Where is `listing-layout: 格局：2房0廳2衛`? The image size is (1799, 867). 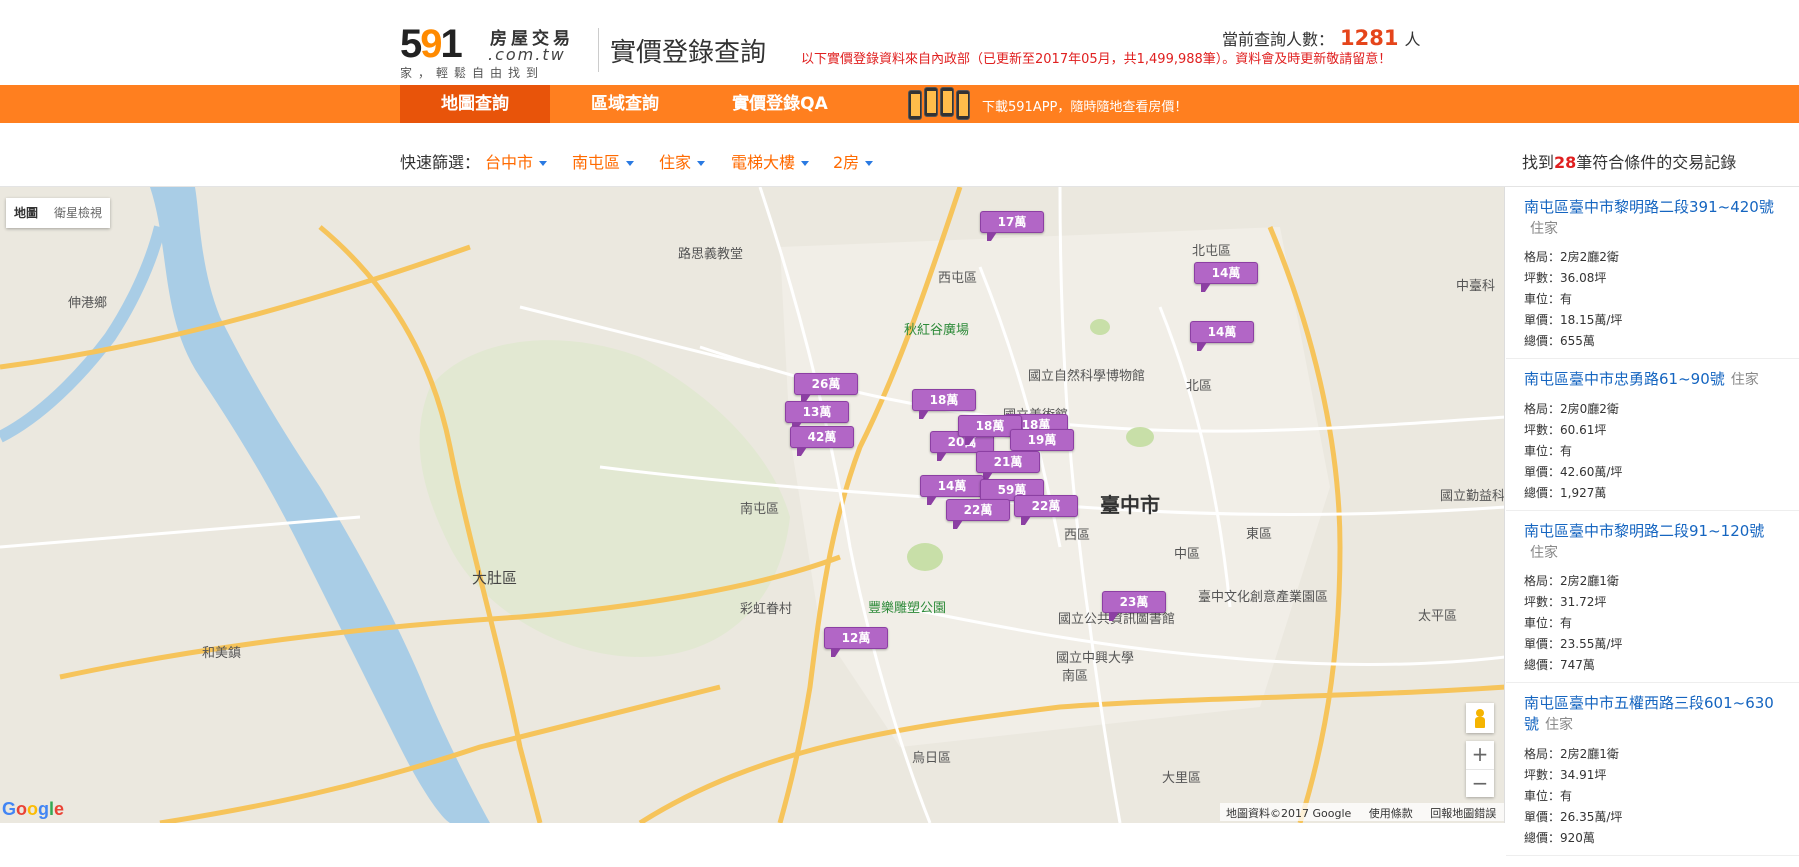
listing-layout: 格局：2房0廳2衛 is located at coordinates (1571, 409).